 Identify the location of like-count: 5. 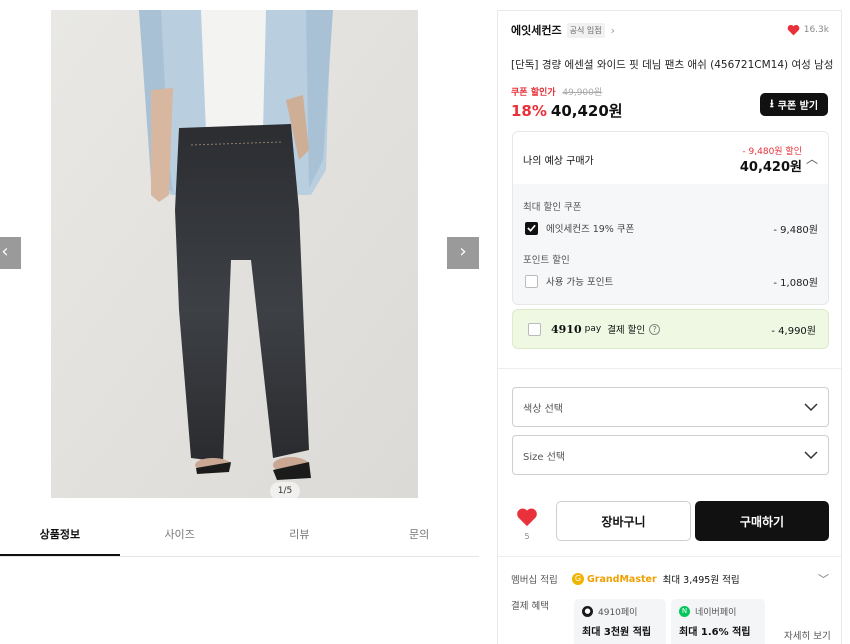
(527, 536).